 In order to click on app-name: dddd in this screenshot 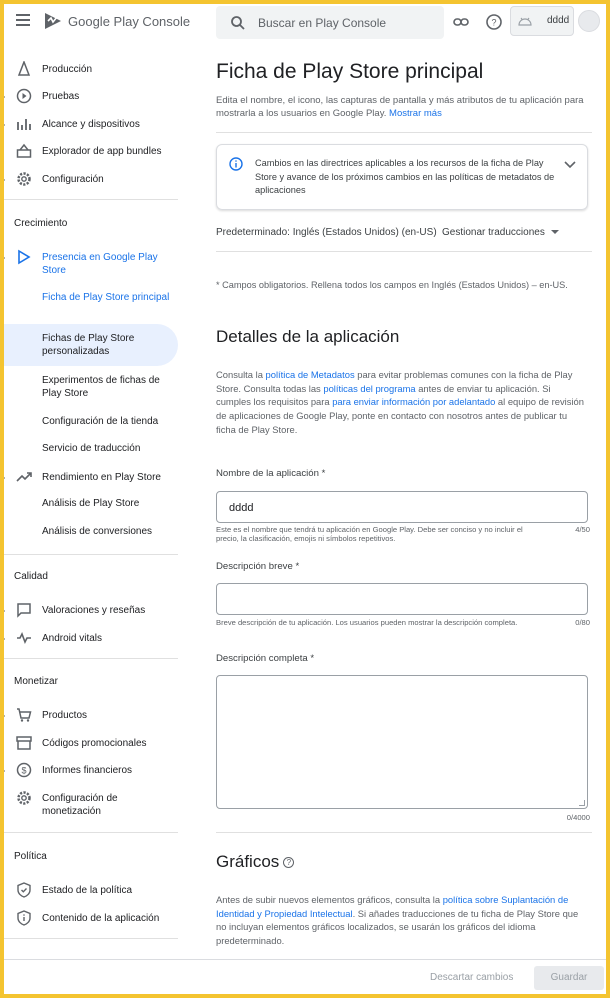, I will do `click(558, 20)`.